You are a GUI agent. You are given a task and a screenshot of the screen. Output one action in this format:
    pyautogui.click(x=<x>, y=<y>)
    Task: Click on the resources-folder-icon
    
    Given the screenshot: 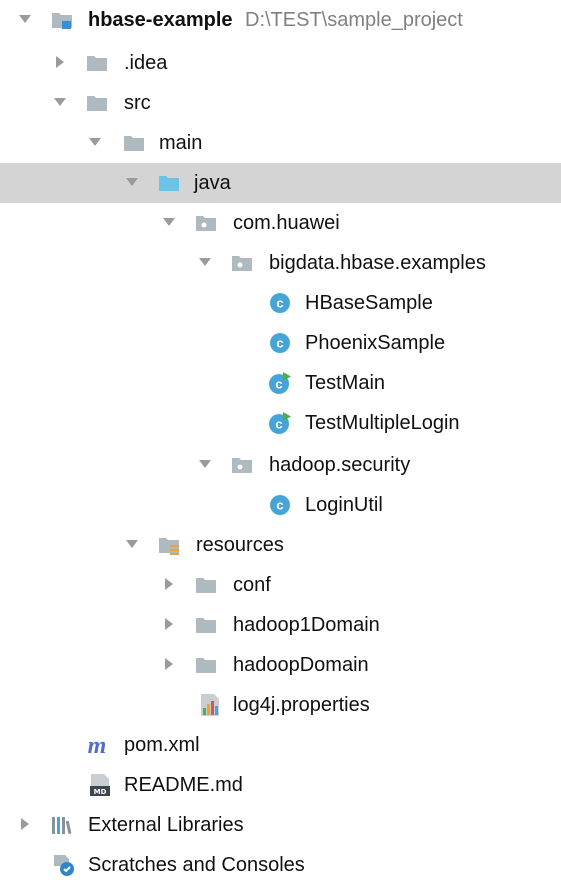 What is the action you would take?
    pyautogui.click(x=169, y=545)
    